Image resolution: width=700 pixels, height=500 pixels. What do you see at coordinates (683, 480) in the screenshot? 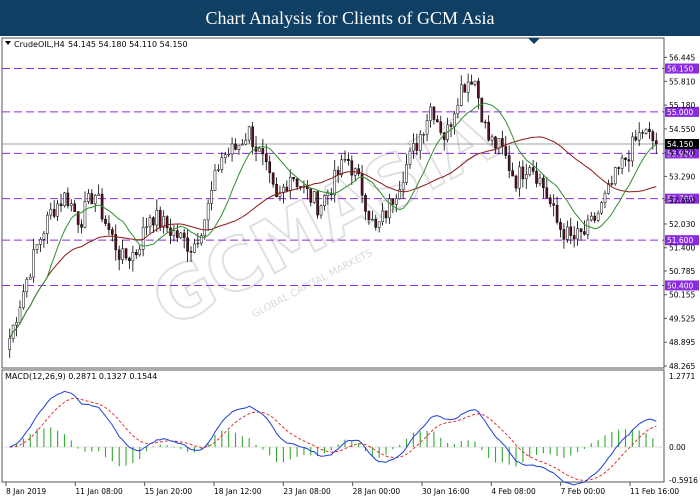
I see `macd-y-tick-label: -0.5916` at bounding box center [683, 480].